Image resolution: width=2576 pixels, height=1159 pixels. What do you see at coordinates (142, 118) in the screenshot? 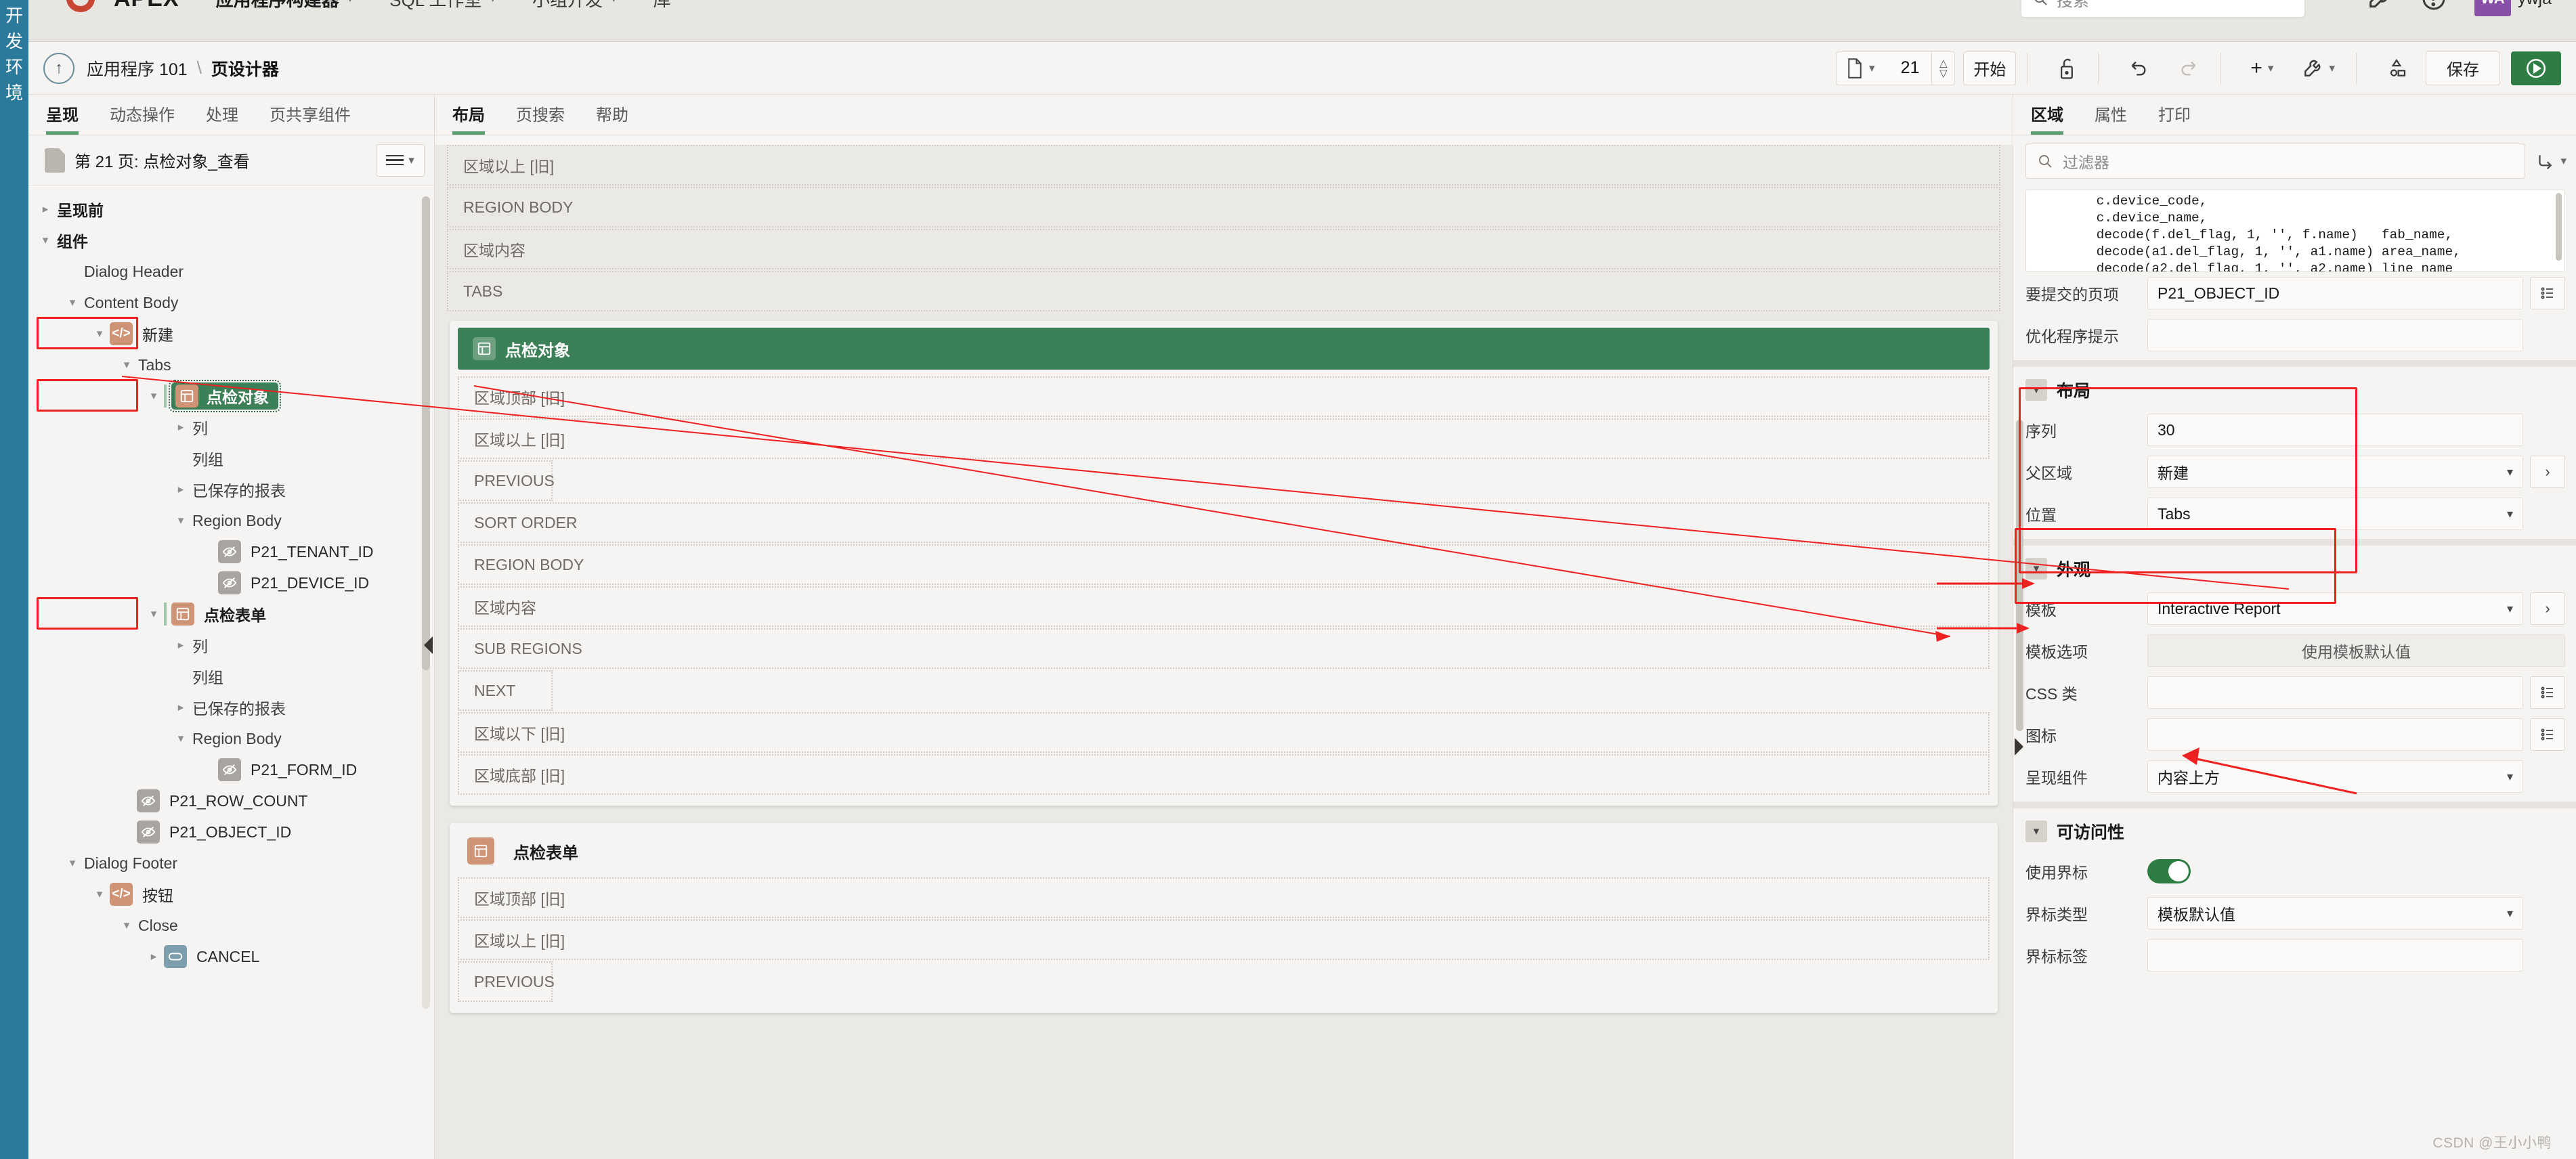
I see `tab-dynamic-actions: 动态操作` at bounding box center [142, 118].